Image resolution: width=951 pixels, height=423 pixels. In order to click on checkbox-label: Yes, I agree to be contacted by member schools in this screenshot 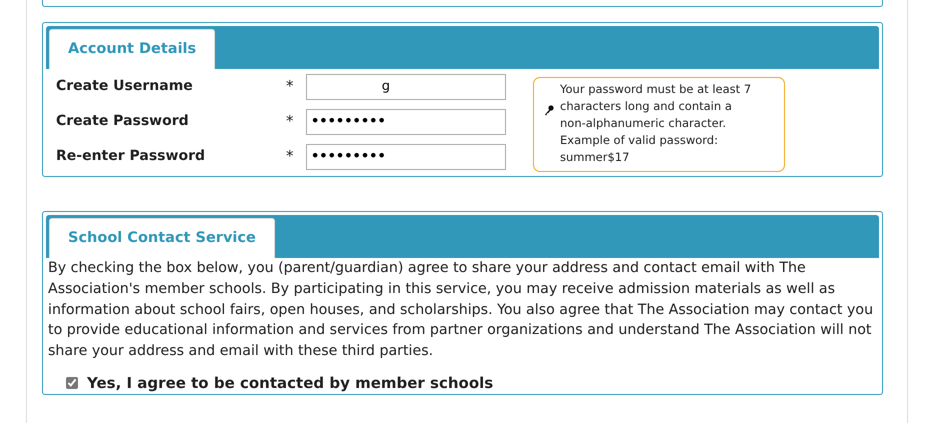, I will do `click(290, 383)`.